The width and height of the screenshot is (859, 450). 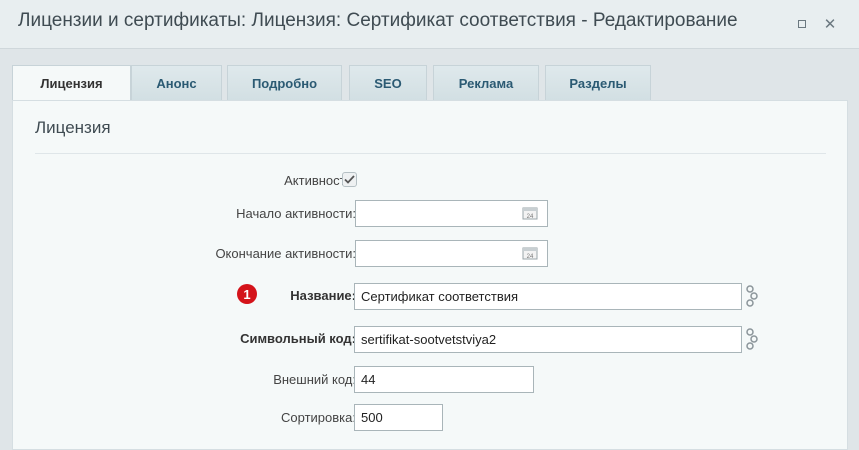 What do you see at coordinates (398, 417) in the screenshot?
I see `sort-input: 500` at bounding box center [398, 417].